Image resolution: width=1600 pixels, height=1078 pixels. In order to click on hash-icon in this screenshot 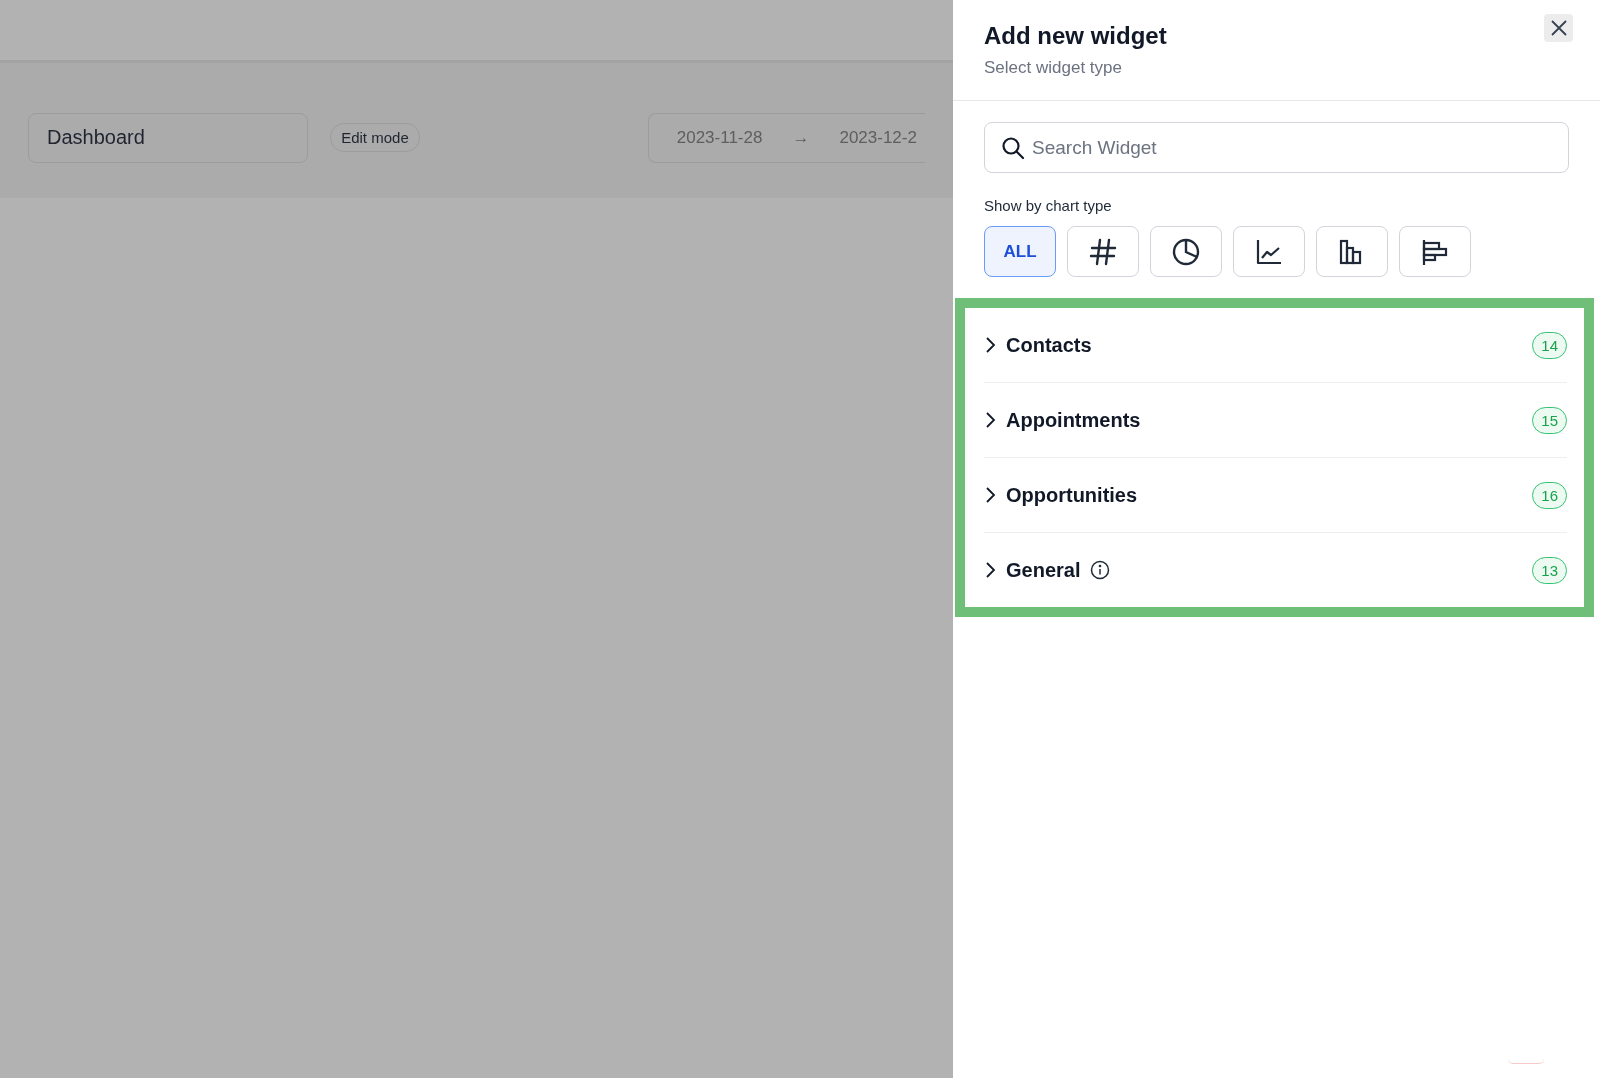, I will do `click(1103, 251)`.